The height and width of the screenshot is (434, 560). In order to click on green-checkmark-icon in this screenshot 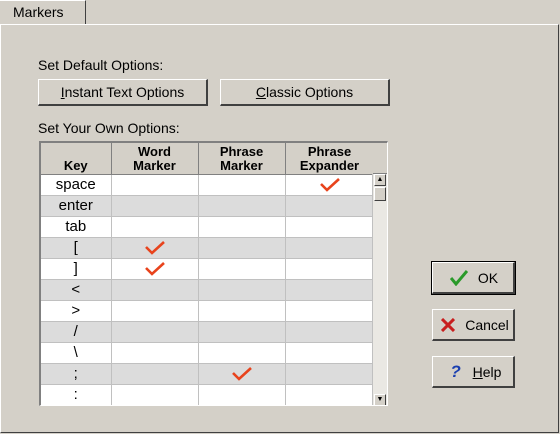, I will do `click(459, 277)`.